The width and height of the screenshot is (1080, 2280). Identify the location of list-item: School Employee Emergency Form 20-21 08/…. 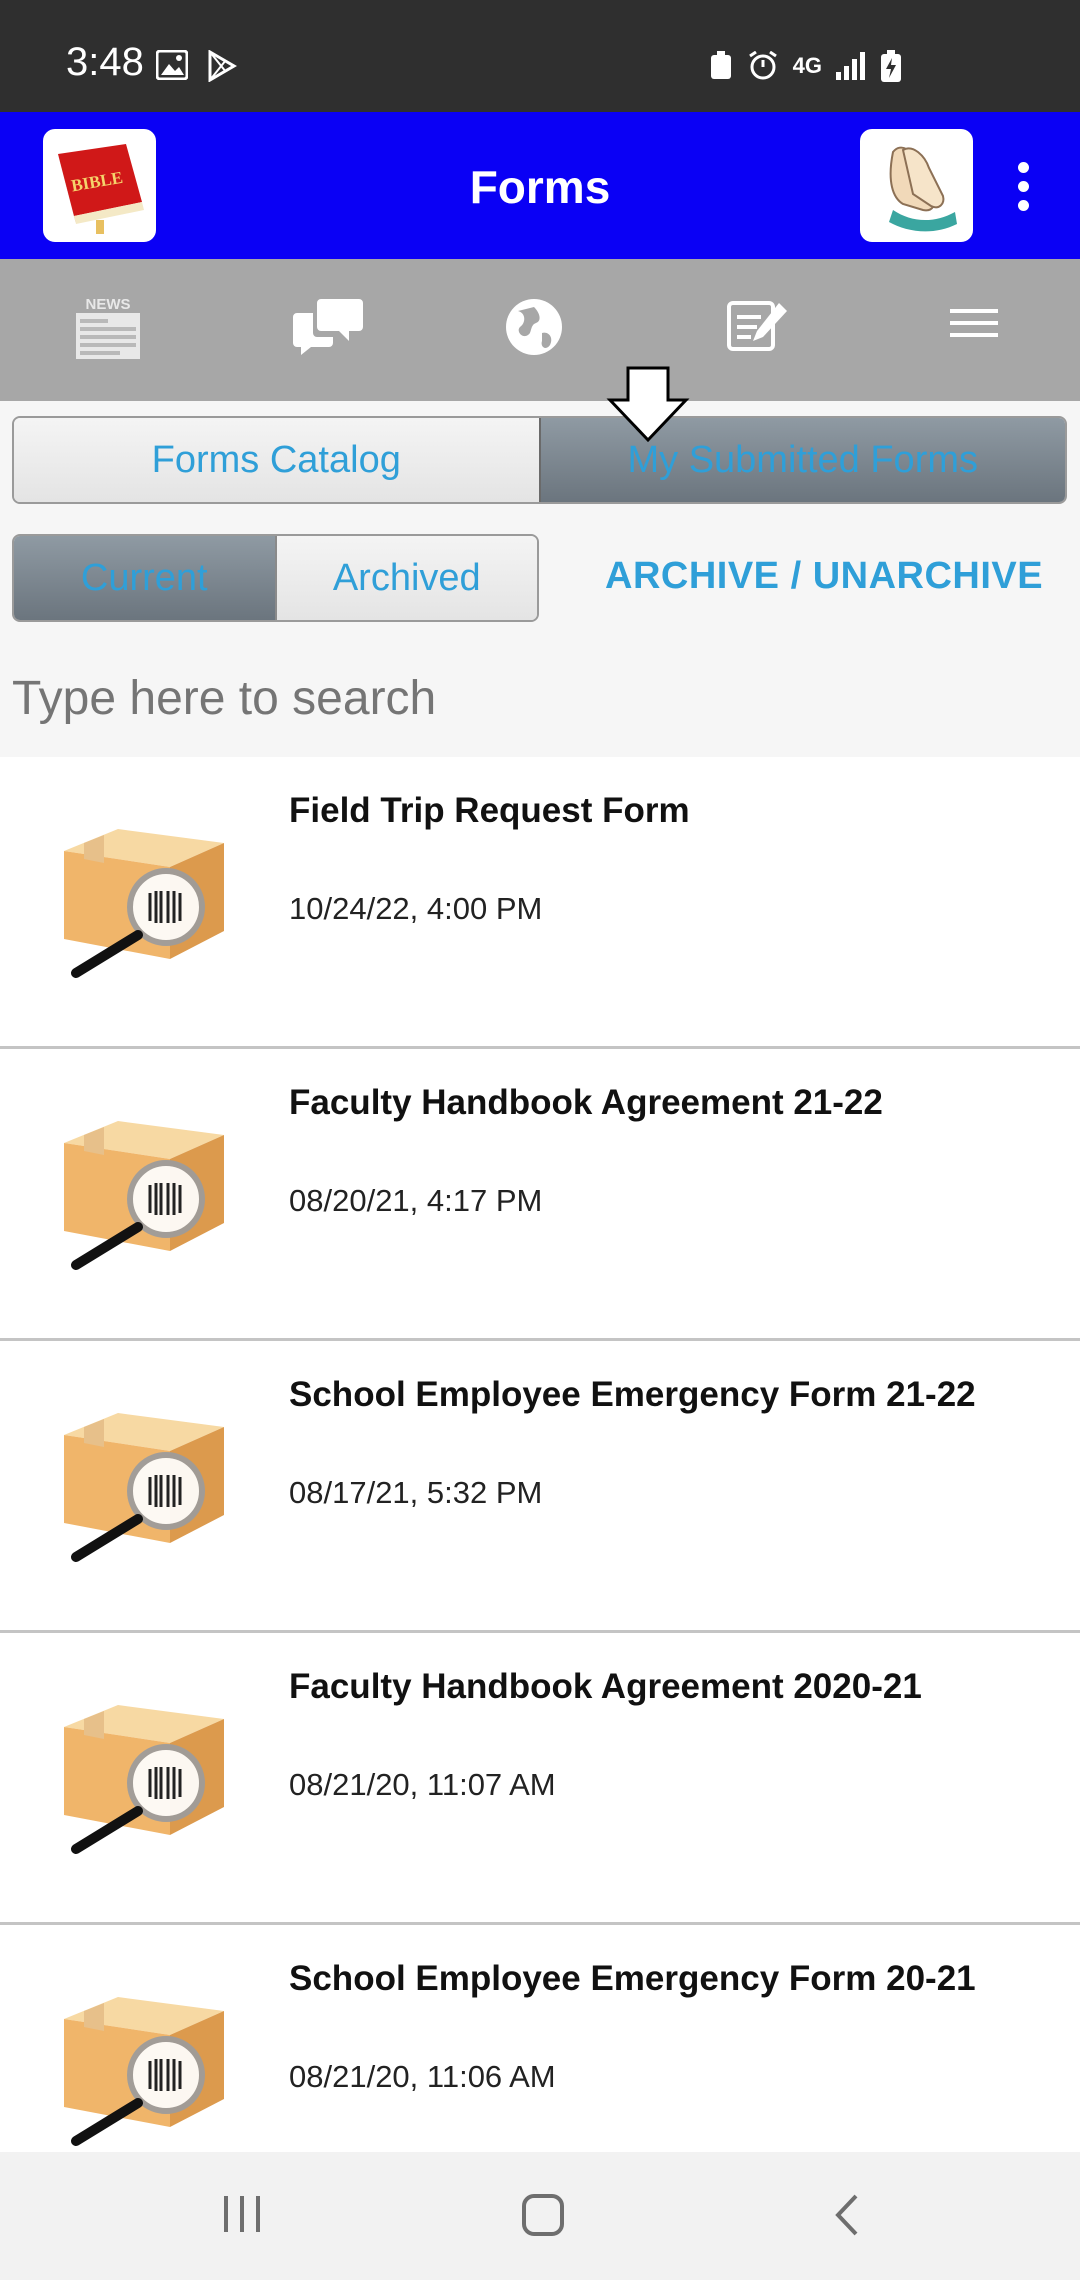
(540, 2038).